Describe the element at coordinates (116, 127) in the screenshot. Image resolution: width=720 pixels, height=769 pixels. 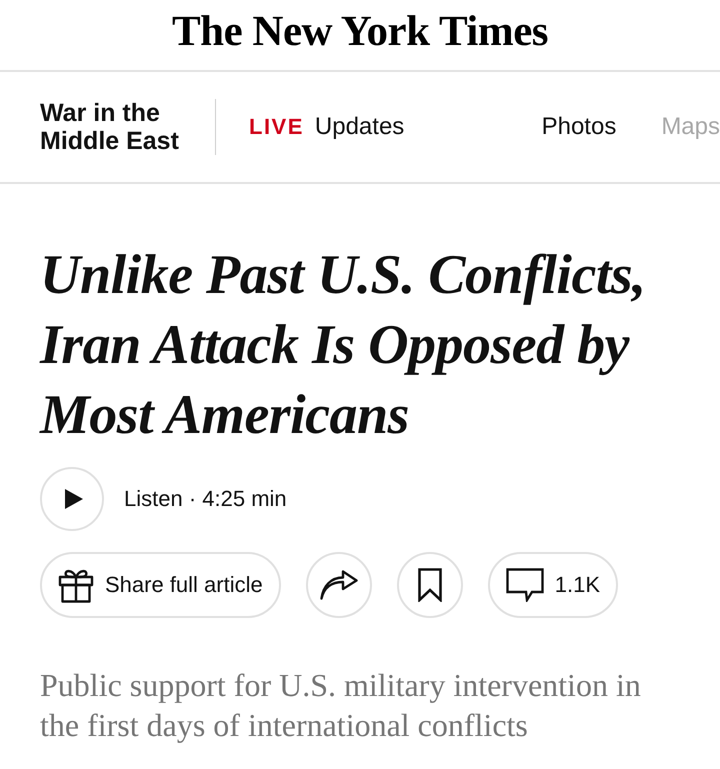
I see `section-title: War in the Middle East` at that location.